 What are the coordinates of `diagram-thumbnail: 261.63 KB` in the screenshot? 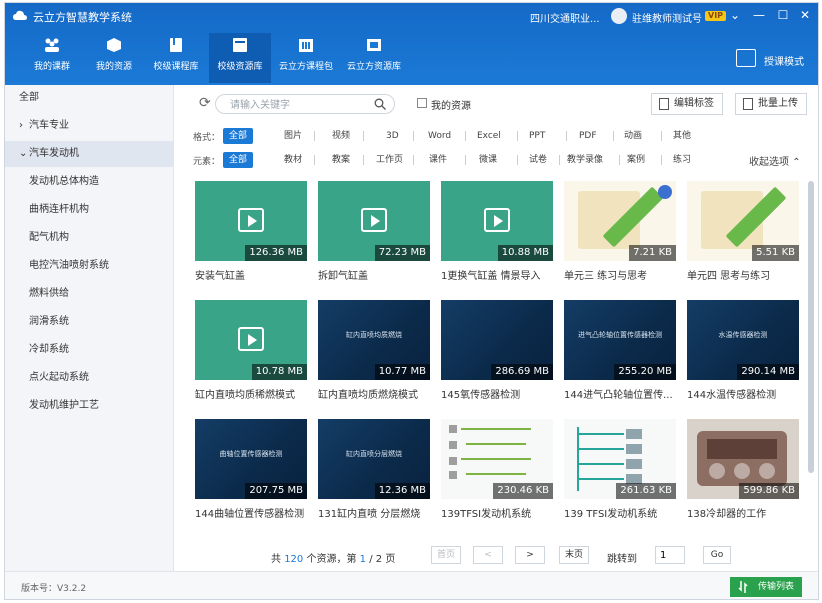 It's located at (620, 459).